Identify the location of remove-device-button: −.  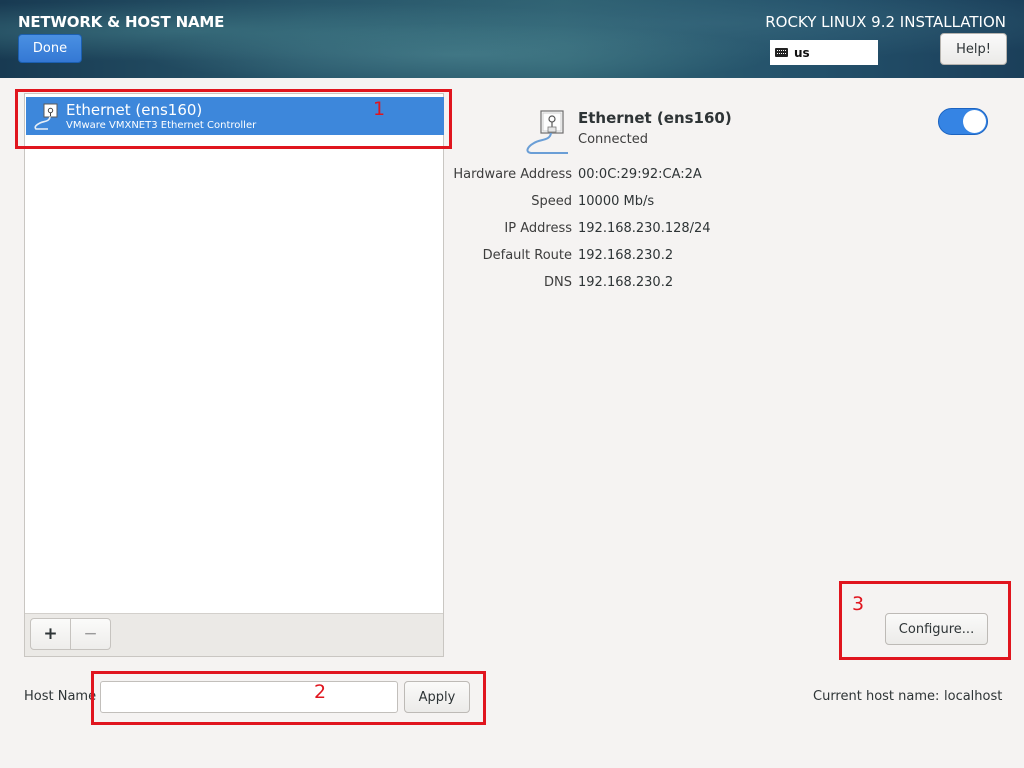
(90, 634).